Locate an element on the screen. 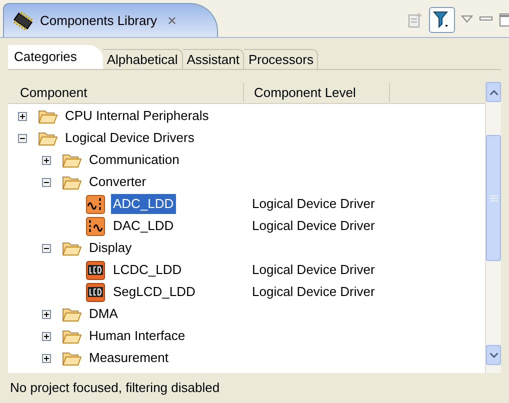 The height and width of the screenshot is (403, 509). tree-item: Measurement is located at coordinates (128, 358).